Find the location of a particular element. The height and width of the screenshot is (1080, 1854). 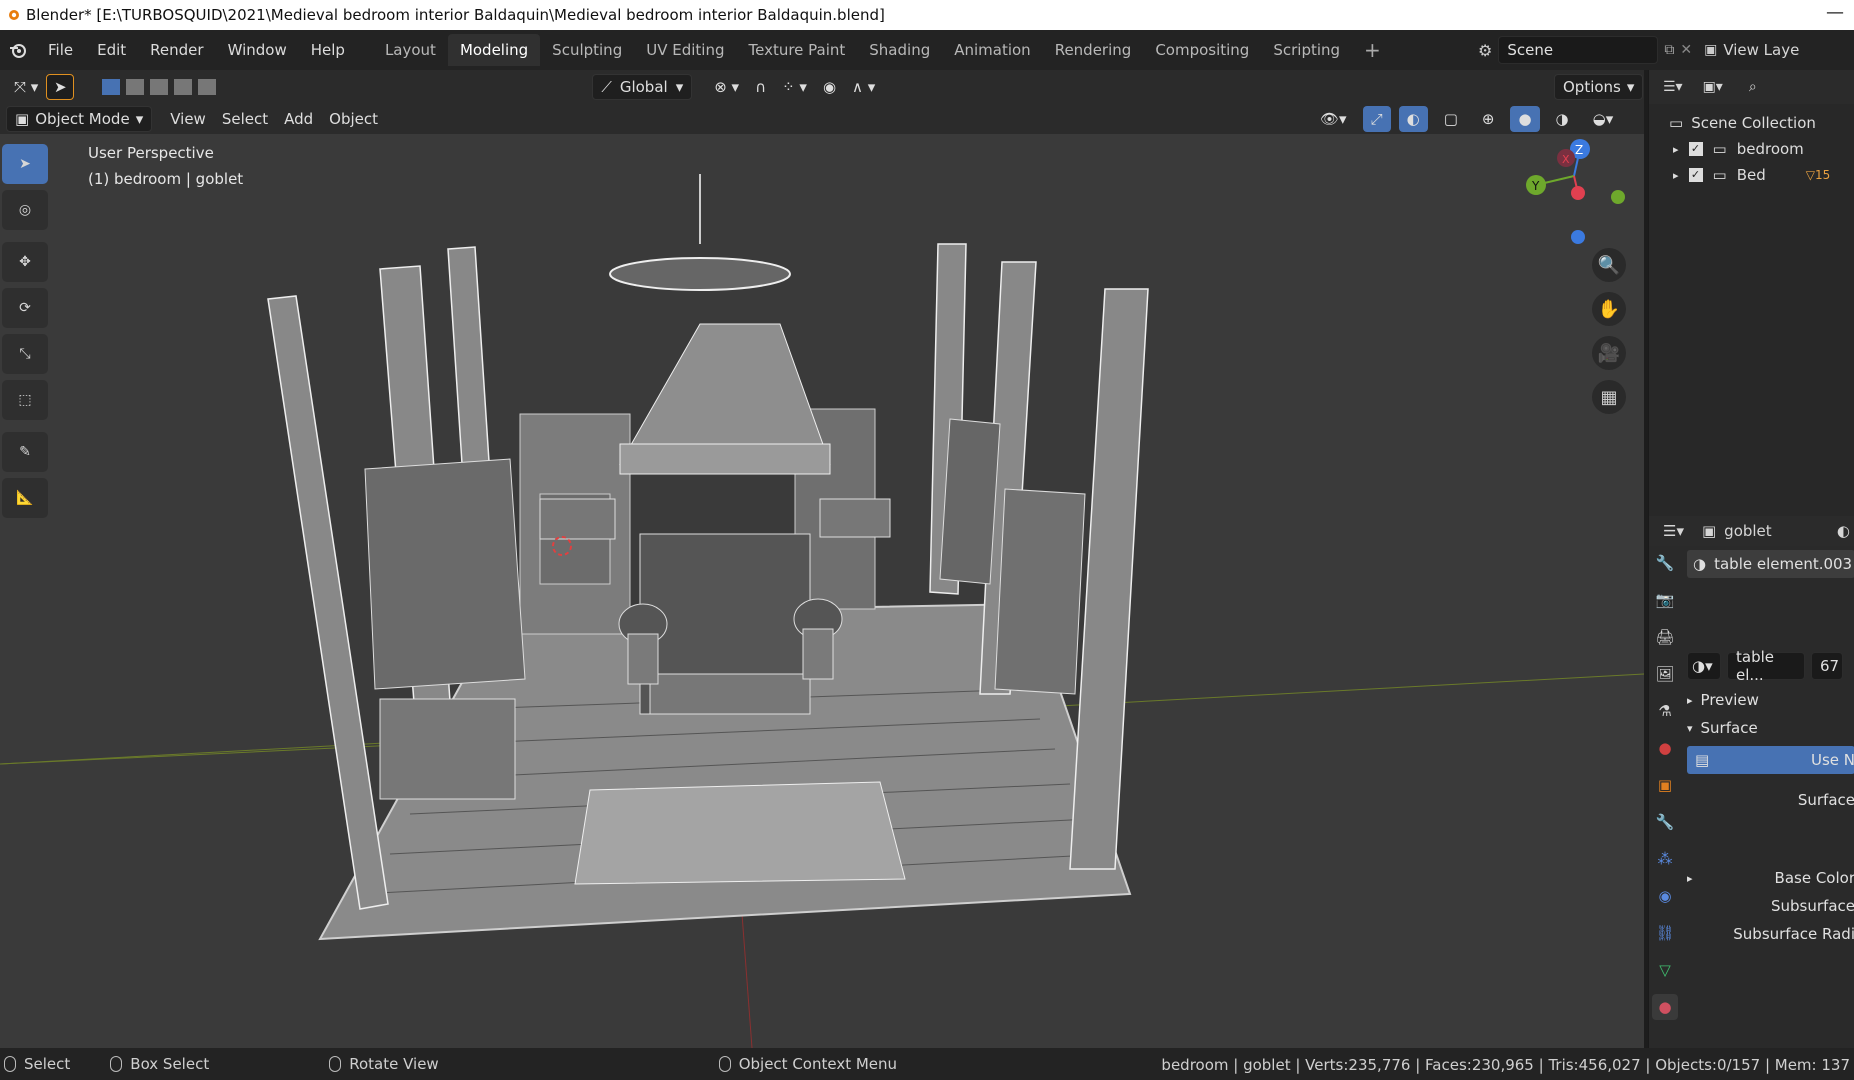

base-color-row: ▸ Base Color is located at coordinates (1770, 878).